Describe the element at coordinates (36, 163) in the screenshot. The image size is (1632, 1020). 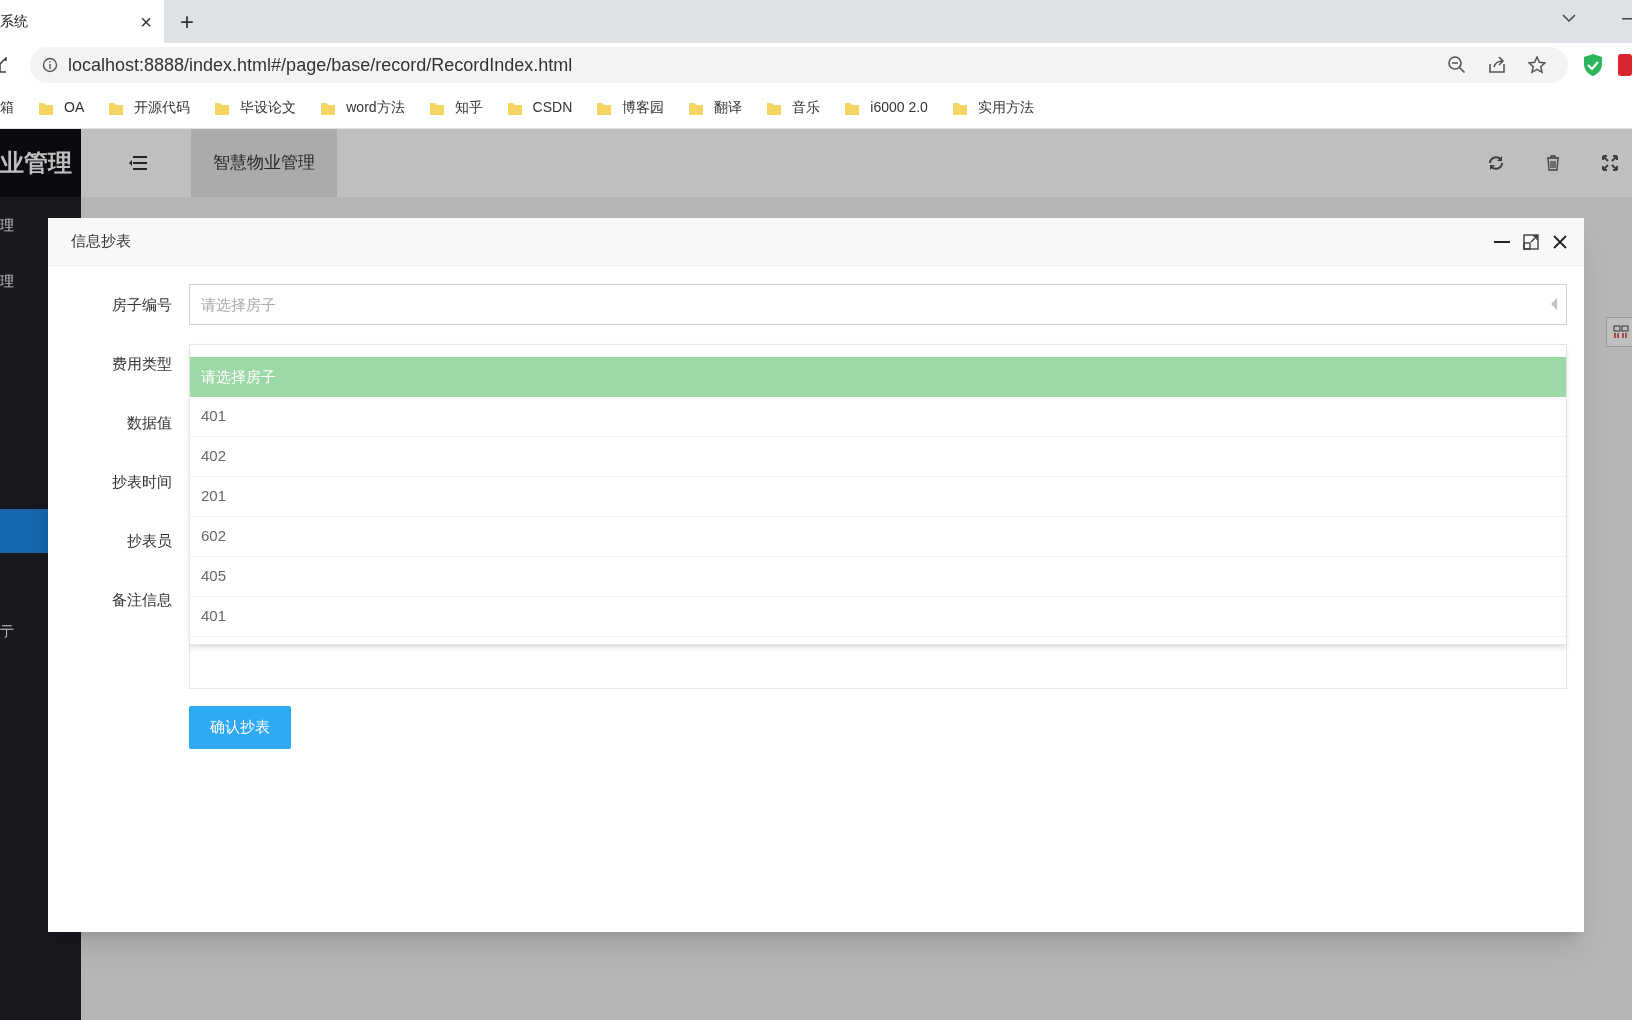
I see `app-logo: 业管理` at that location.